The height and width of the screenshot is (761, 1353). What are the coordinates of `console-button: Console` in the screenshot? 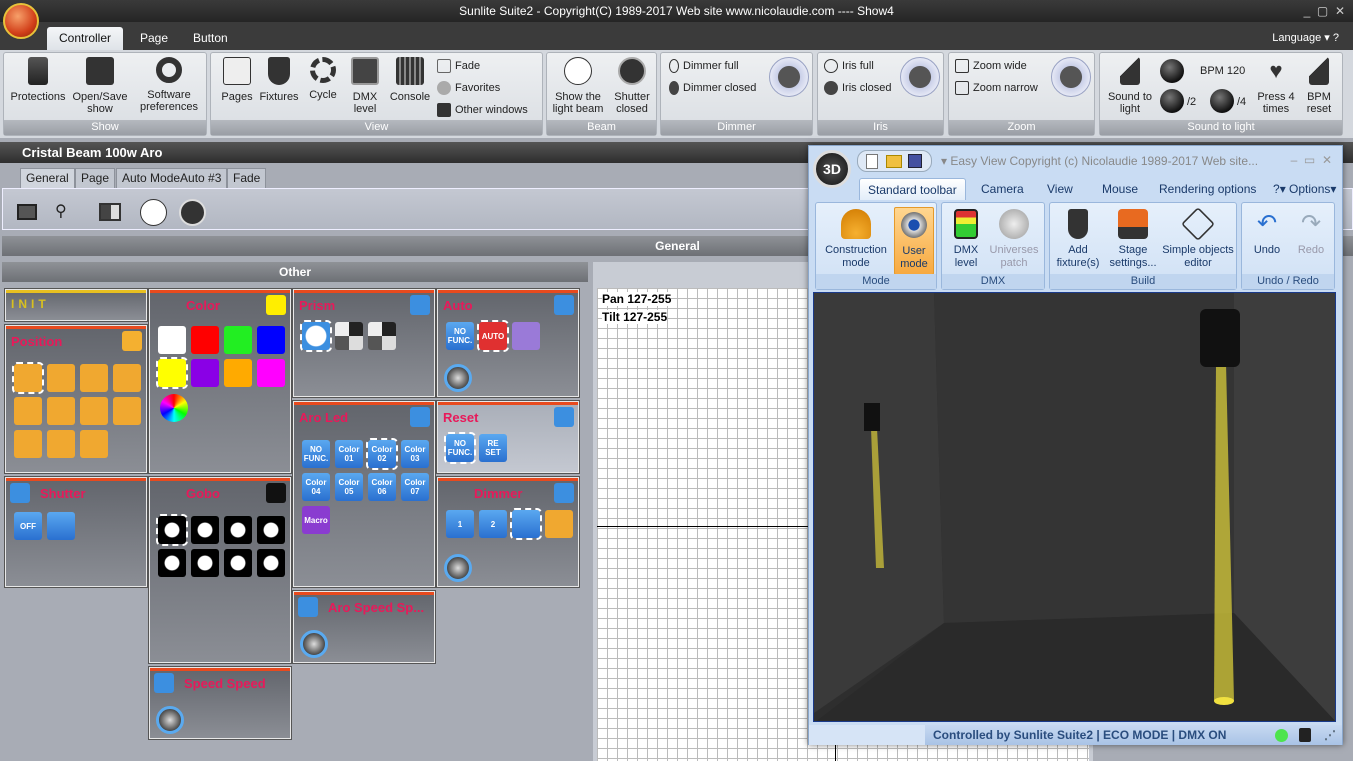 It's located at (410, 80).